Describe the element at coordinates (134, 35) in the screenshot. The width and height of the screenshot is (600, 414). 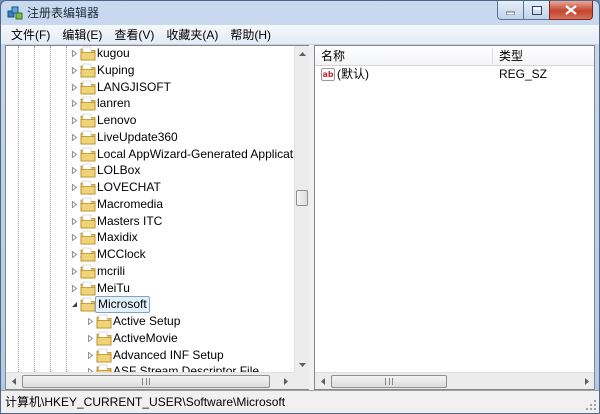
I see `menu-view: 查看(V)` at that location.